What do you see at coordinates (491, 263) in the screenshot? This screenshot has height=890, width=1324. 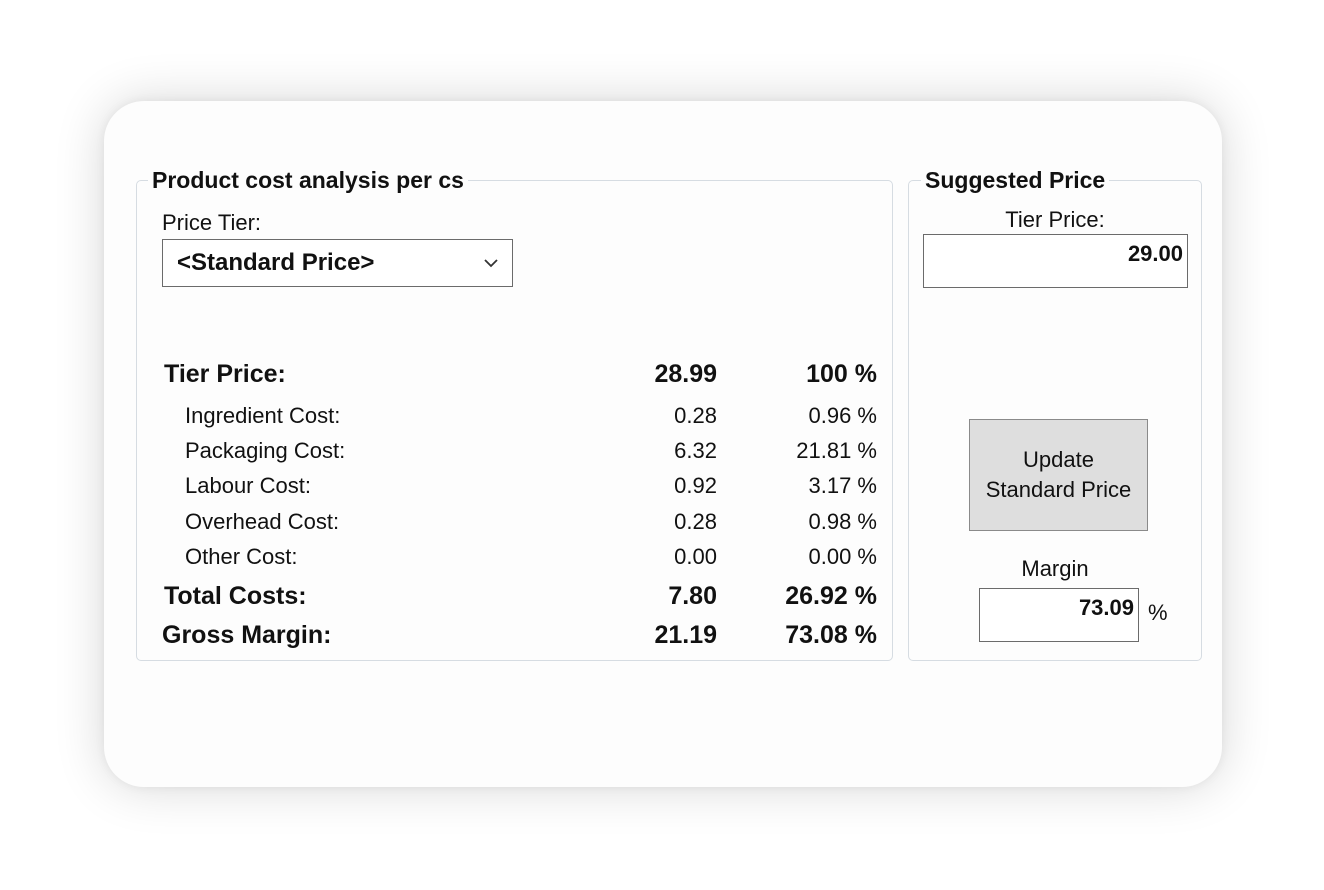 I see `chevron-down-icon` at bounding box center [491, 263].